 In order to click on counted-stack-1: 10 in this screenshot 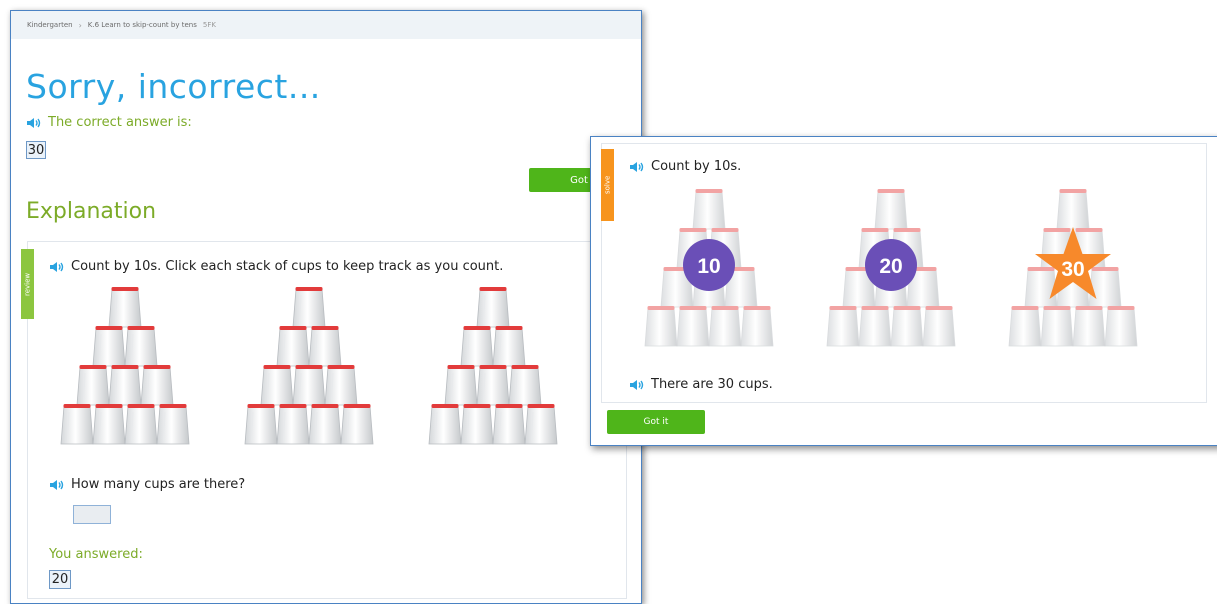, I will do `click(709, 269)`.